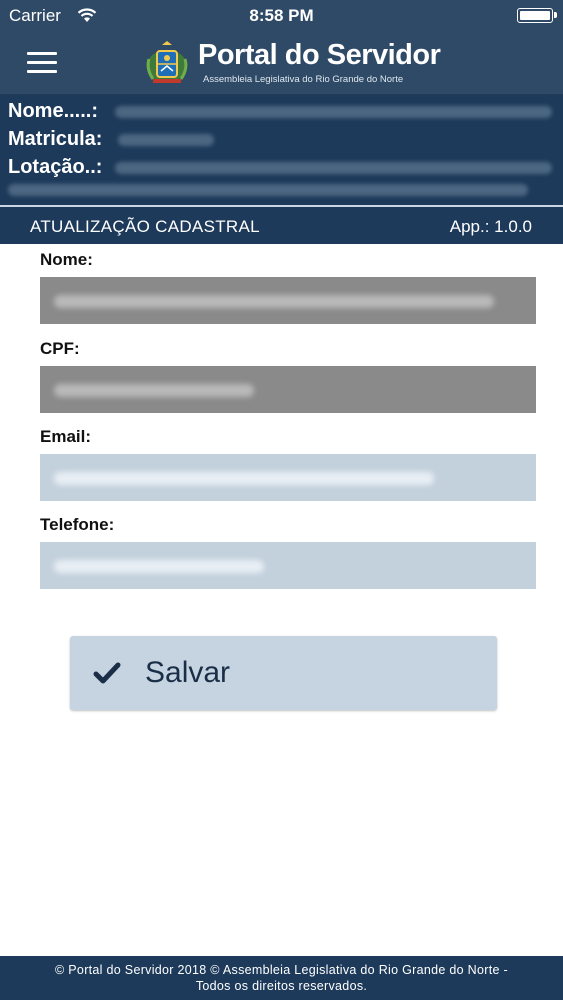 The width and height of the screenshot is (563, 1000). I want to click on clock: 8:58 PM, so click(281, 15).